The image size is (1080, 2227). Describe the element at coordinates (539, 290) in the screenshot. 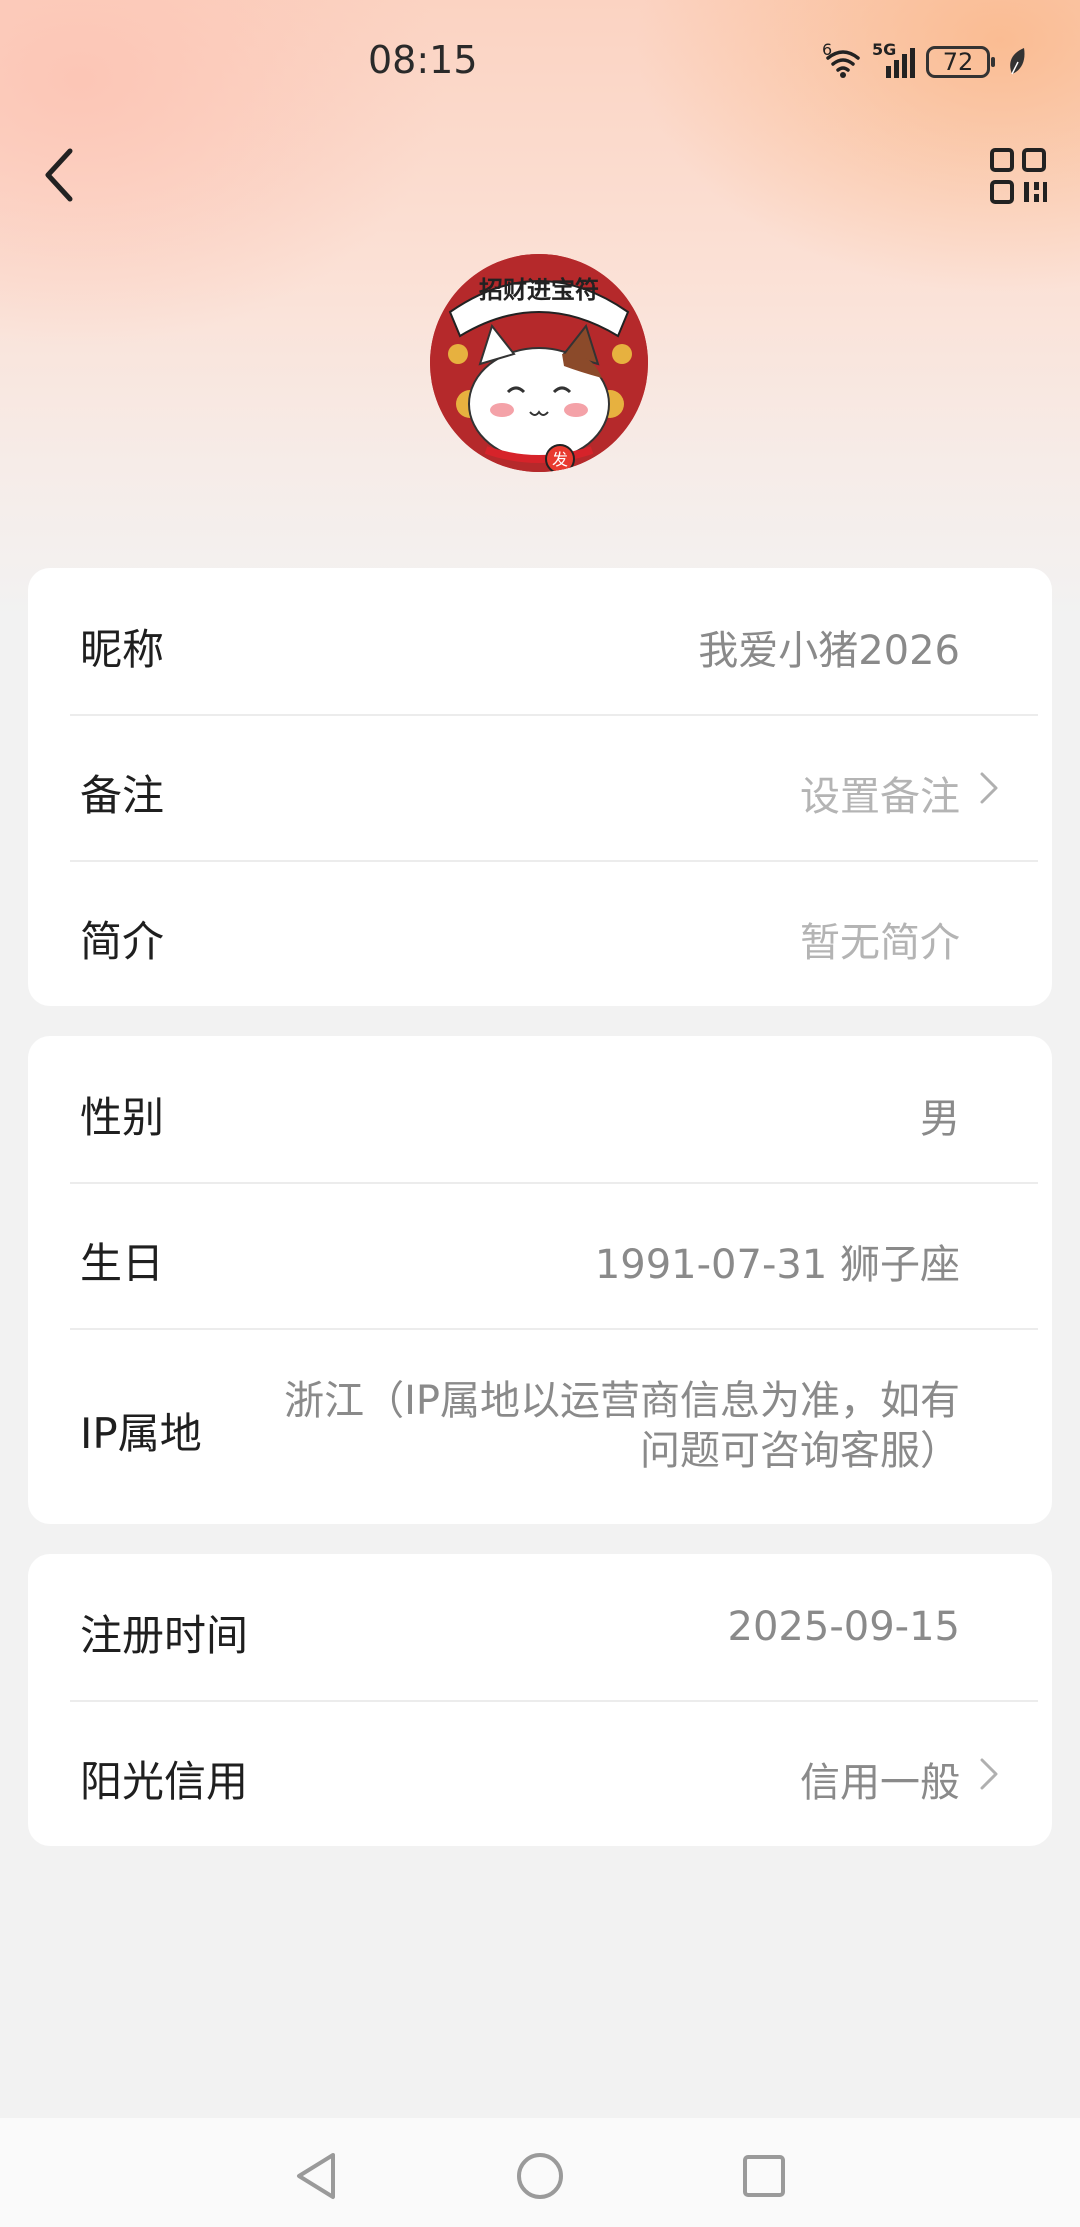

I see `avatar-caption: 招财进宝符` at that location.